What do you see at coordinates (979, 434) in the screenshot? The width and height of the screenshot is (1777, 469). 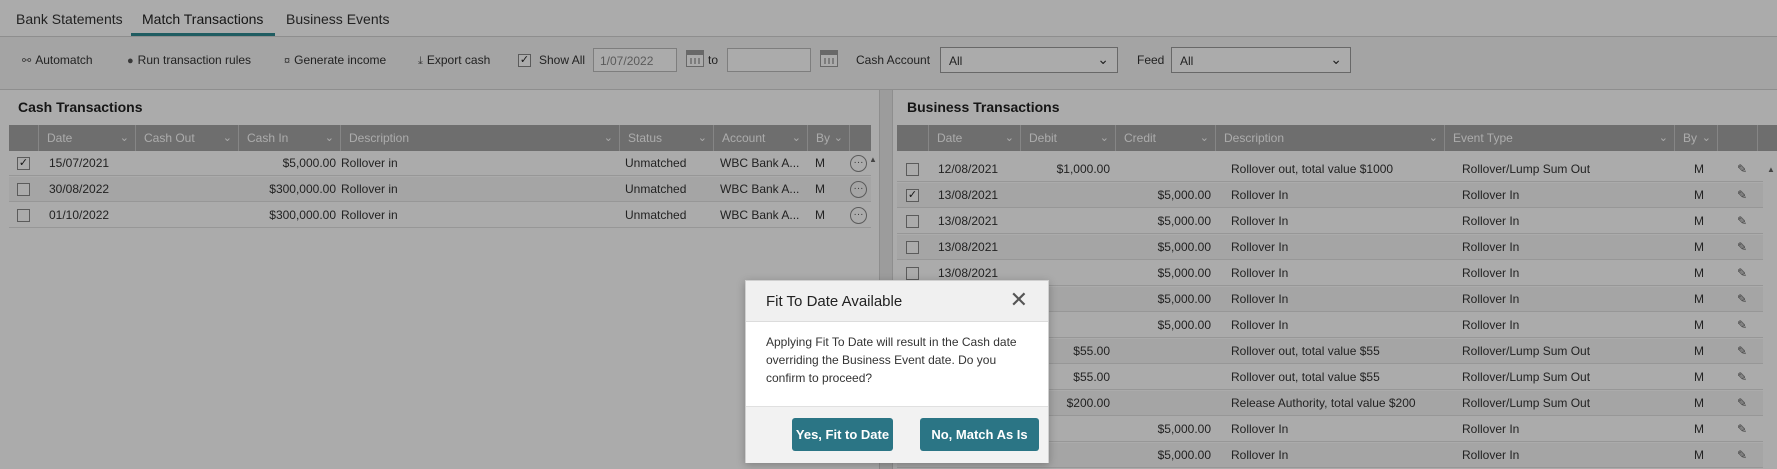 I see `no-match-as-is-button: No, Match As Is` at bounding box center [979, 434].